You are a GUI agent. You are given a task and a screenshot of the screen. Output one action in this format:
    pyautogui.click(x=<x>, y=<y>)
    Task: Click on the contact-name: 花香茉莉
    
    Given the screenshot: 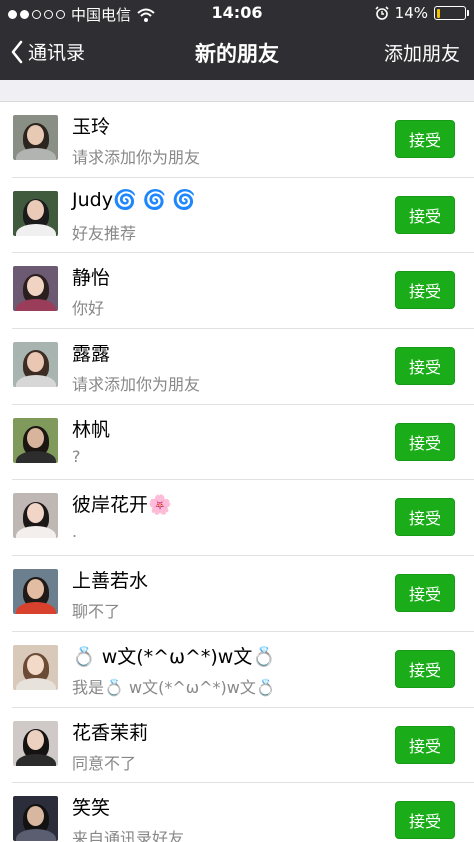 What is the action you would take?
    pyautogui.click(x=110, y=732)
    